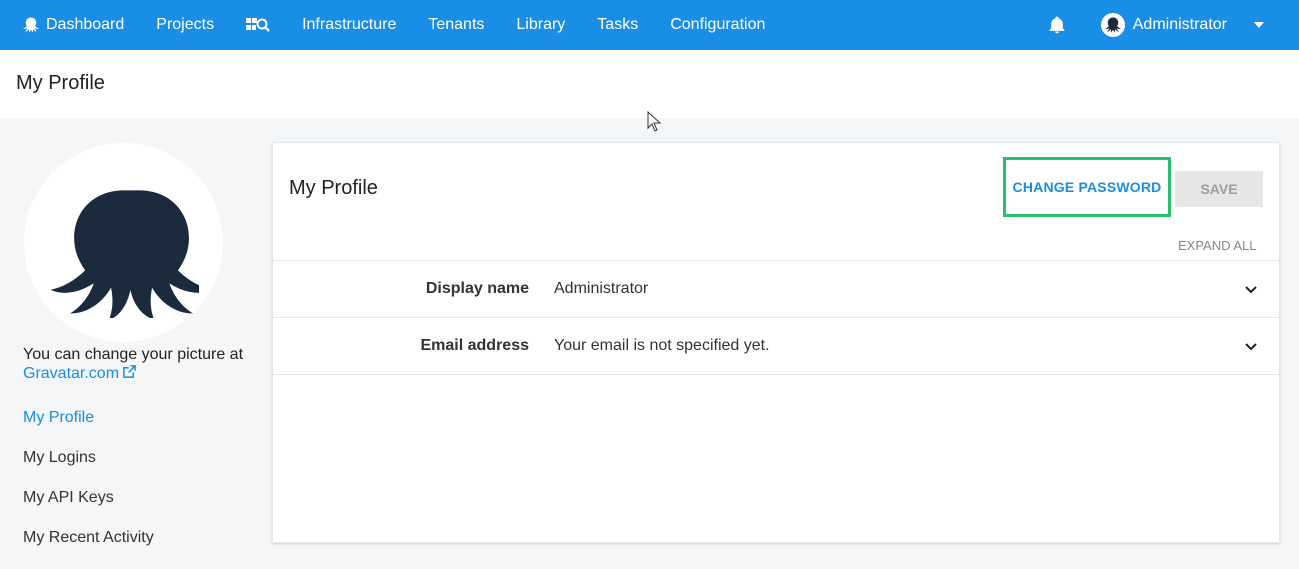  Describe the element at coordinates (662, 345) in the screenshot. I see `row-value: Your email is not specified yet.` at that location.